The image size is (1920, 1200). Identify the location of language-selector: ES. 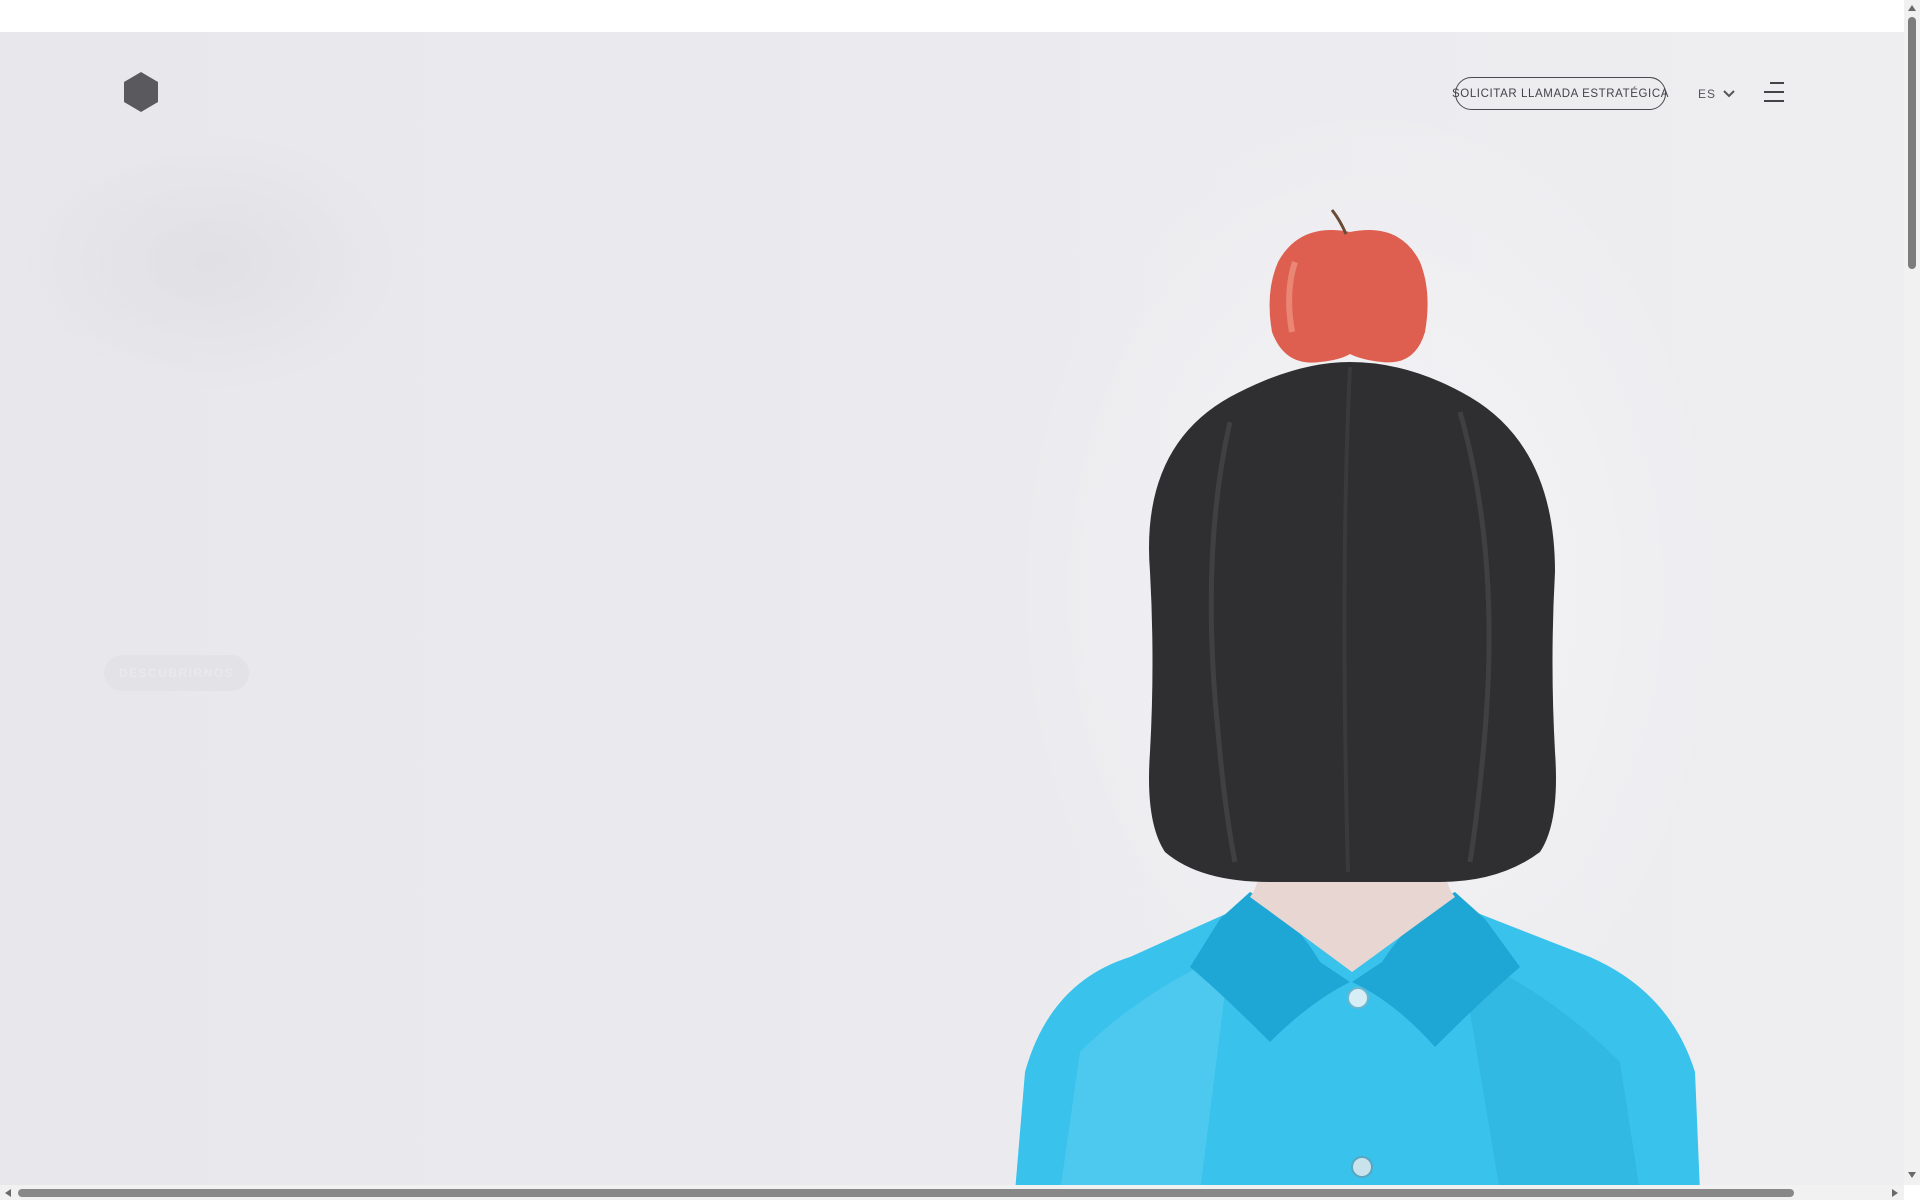
(1717, 94).